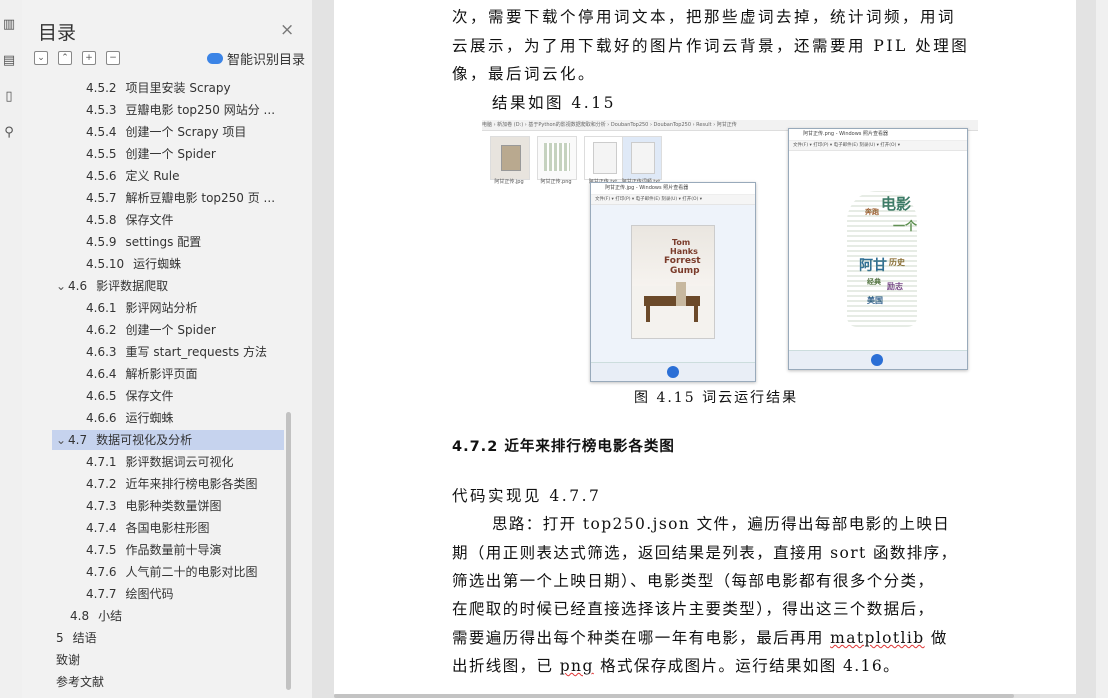 This screenshot has width=1108, height=698. What do you see at coordinates (170, 638) in the screenshot?
I see `toc-item: 5 结语` at bounding box center [170, 638].